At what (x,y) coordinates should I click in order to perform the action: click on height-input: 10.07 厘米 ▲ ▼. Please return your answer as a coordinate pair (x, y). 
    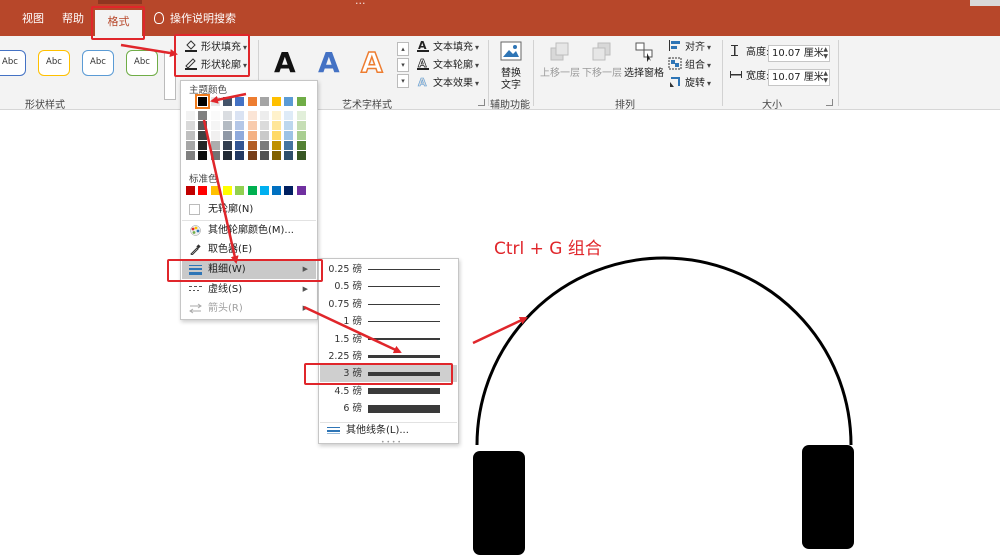
    Looking at the image, I should click on (799, 53).